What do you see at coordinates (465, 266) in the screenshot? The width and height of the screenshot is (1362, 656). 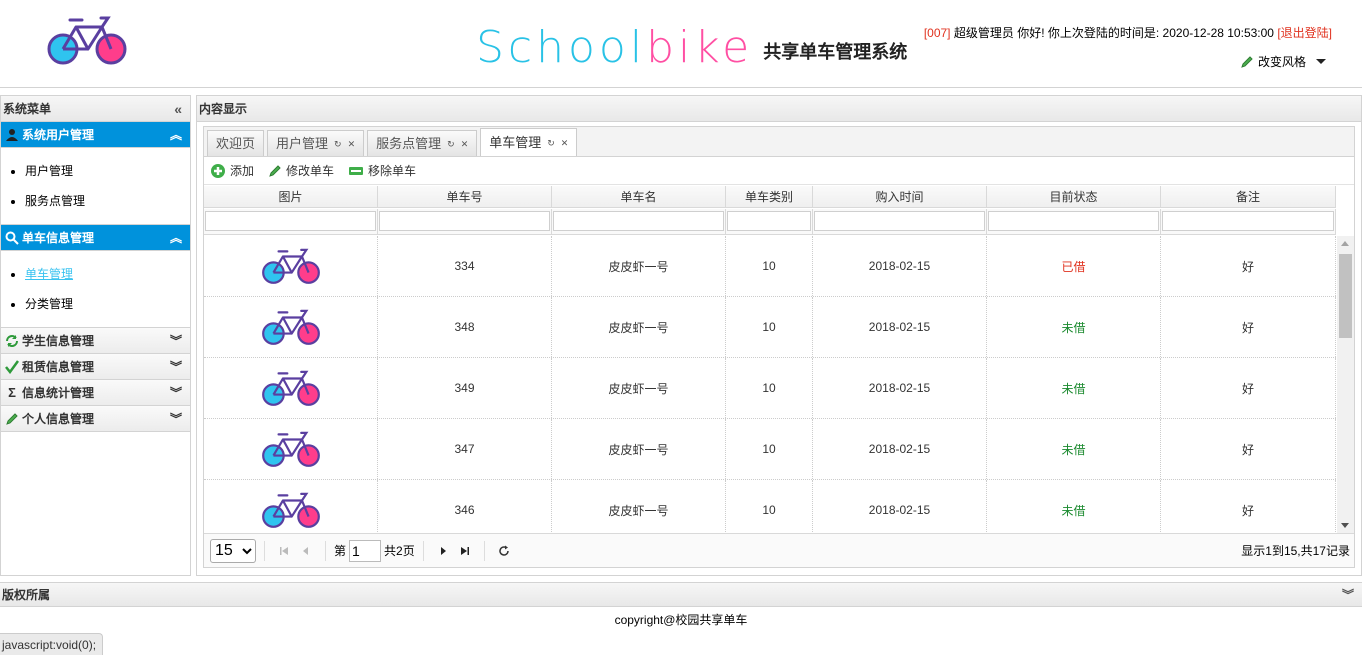 I see `cell-bike-no: 334` at bounding box center [465, 266].